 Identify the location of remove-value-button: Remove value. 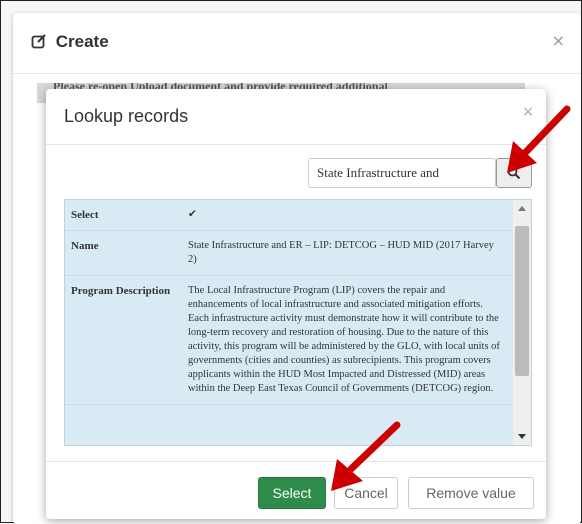
(471, 493).